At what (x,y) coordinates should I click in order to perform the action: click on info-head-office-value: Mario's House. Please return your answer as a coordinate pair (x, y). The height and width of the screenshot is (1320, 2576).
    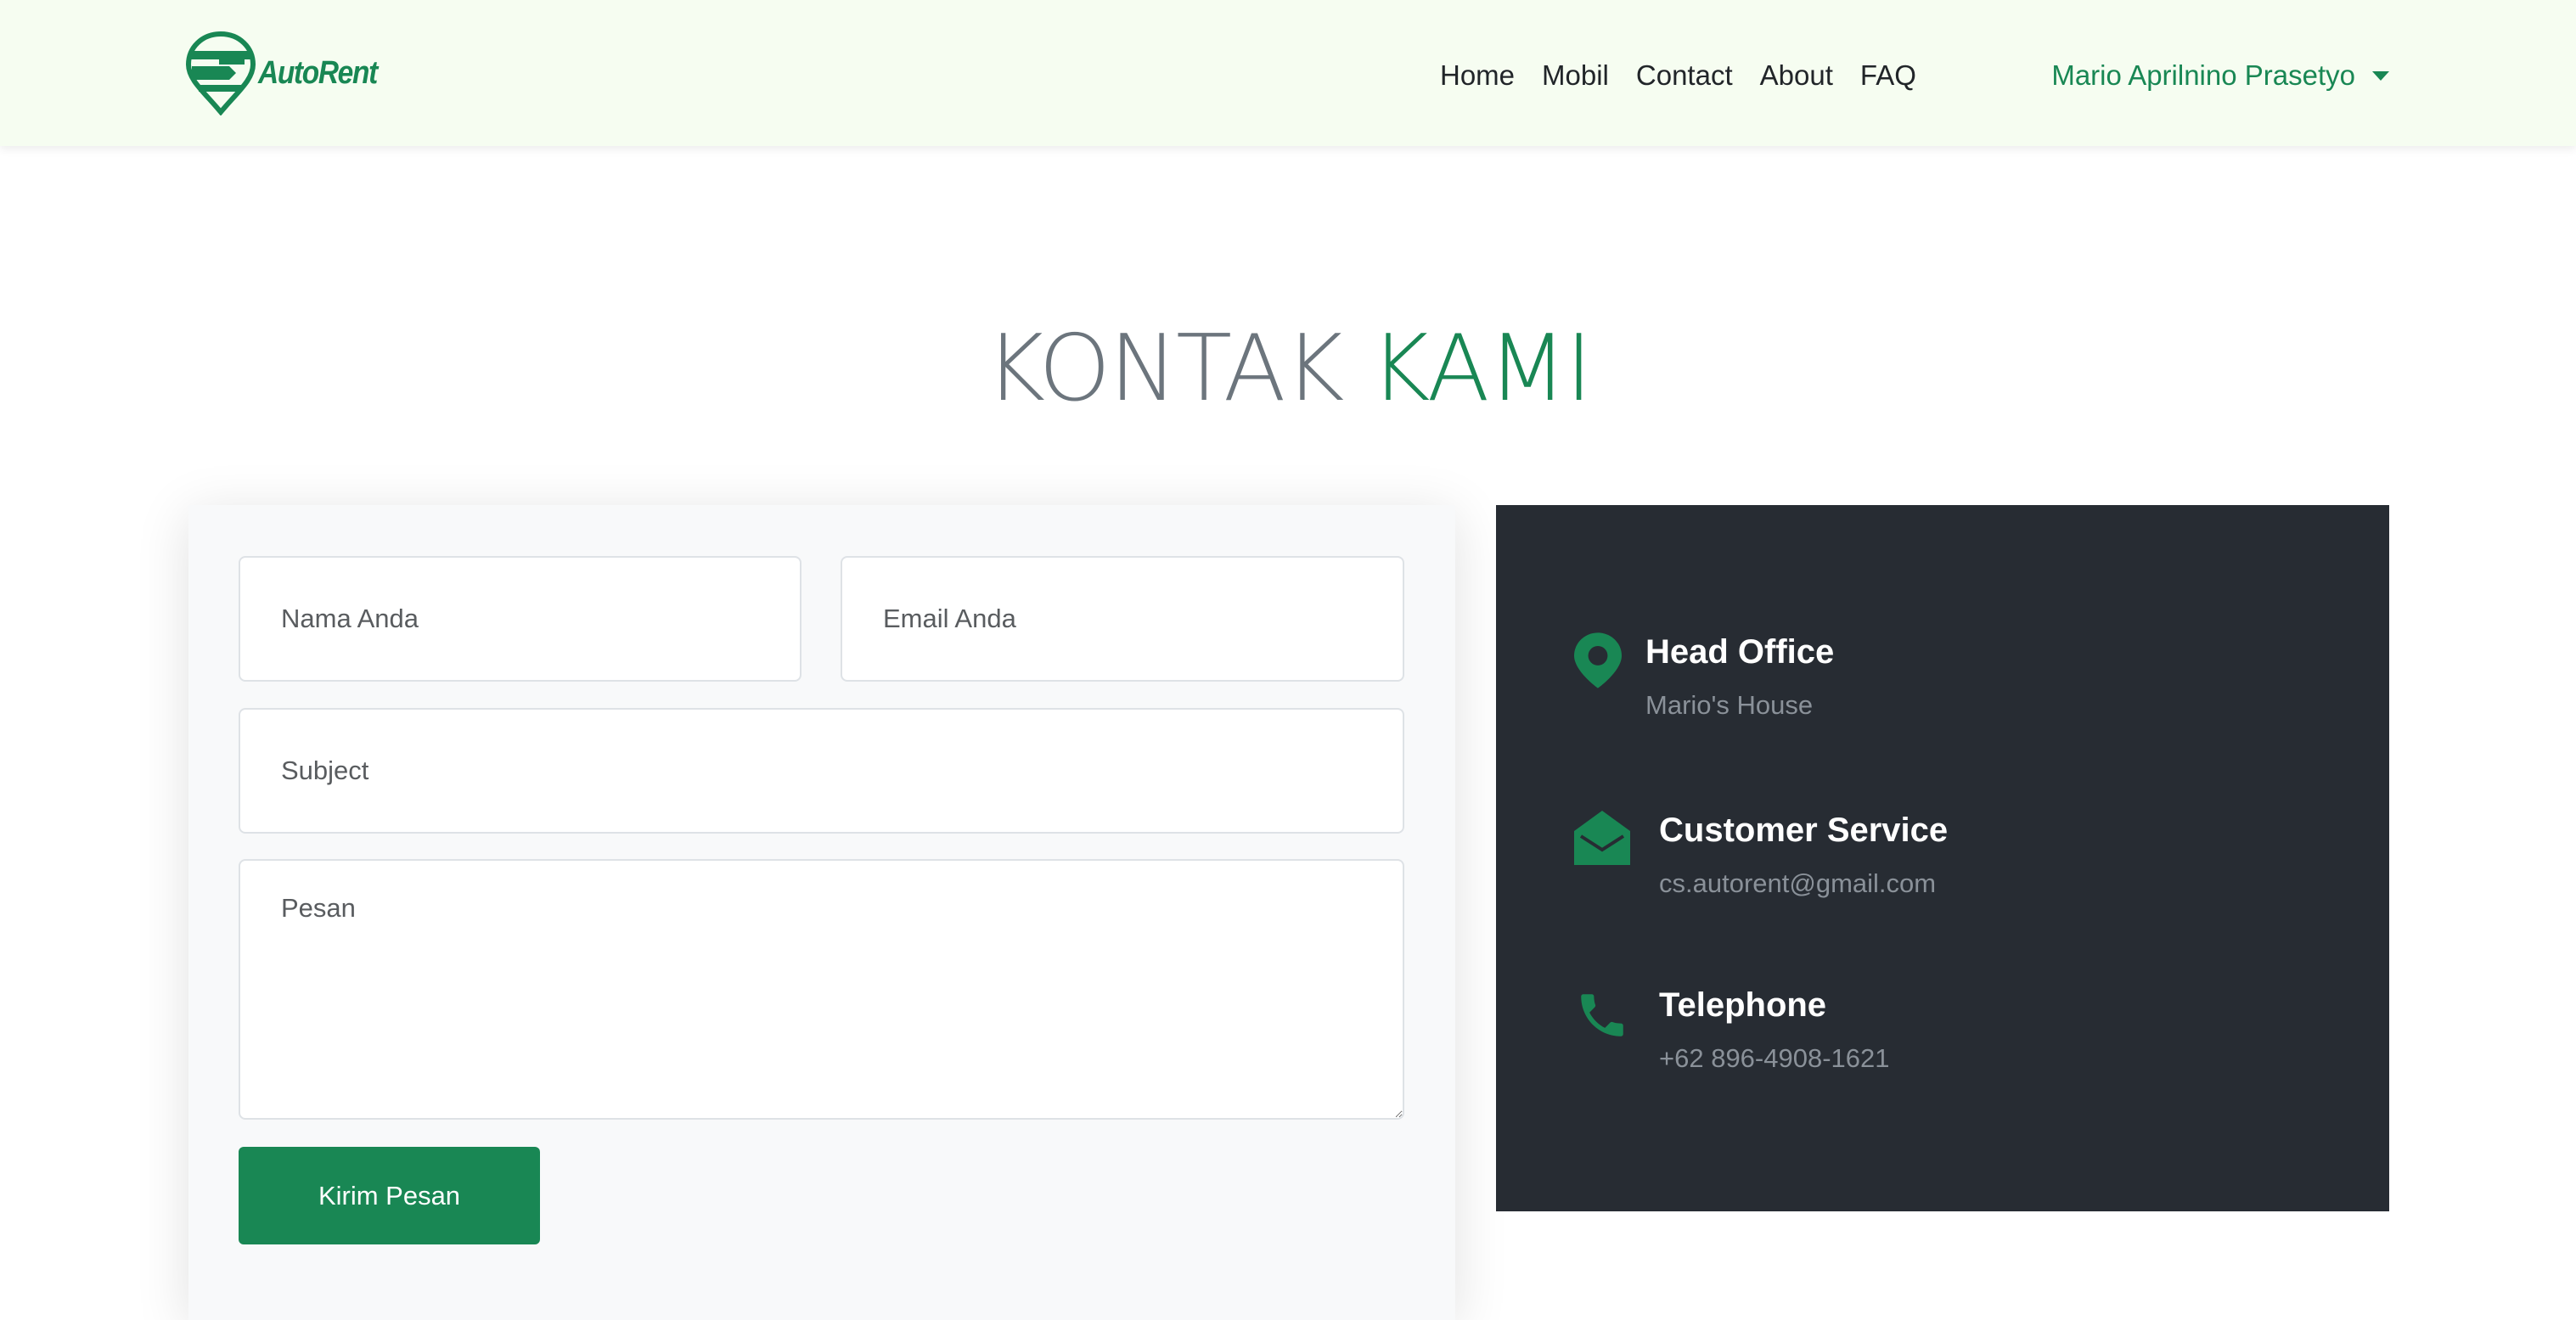
    Looking at the image, I should click on (1729, 705).